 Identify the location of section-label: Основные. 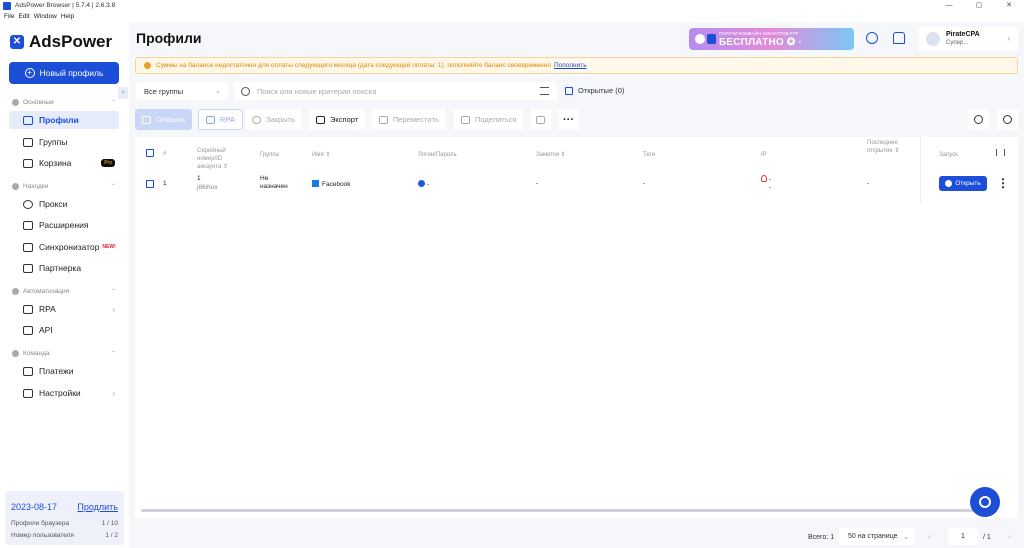
(38, 102).